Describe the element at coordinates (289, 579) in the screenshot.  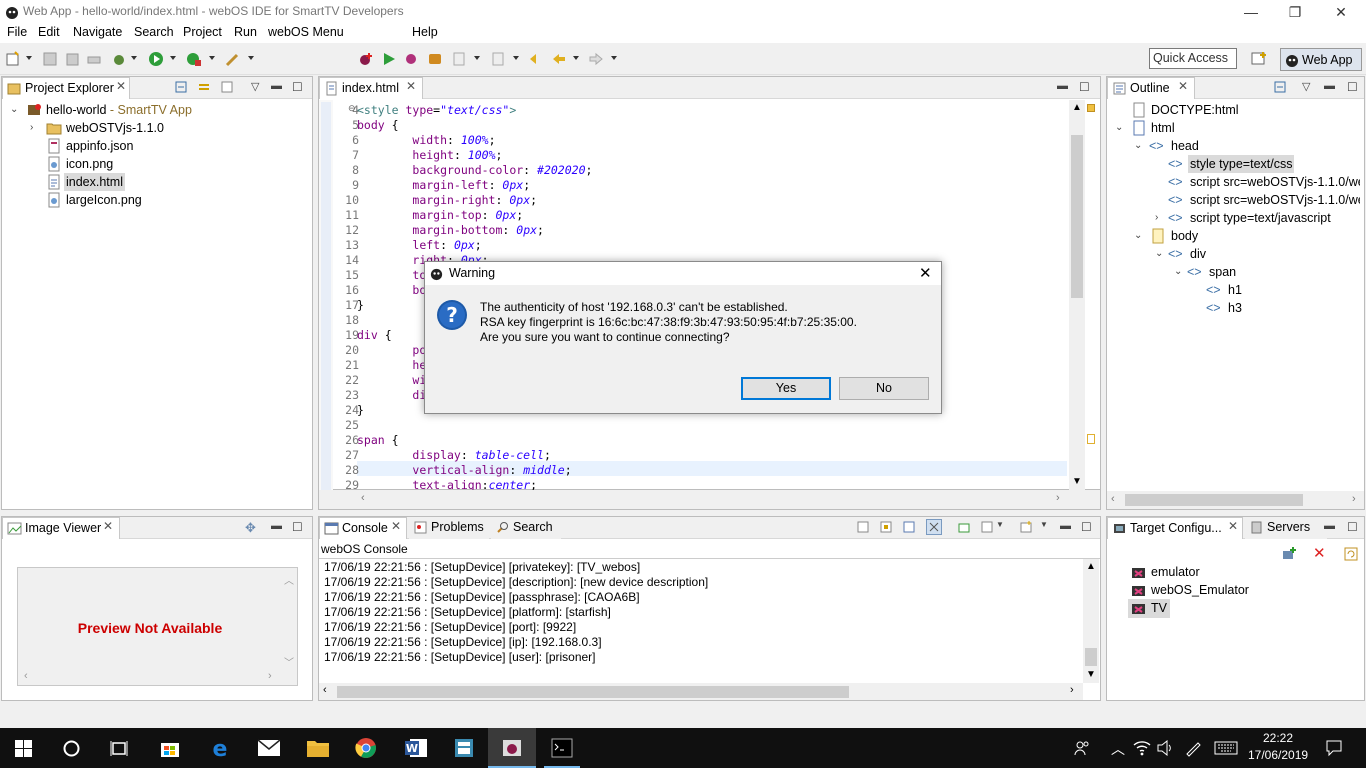
I see `scroll-up-icon: ︿` at that location.